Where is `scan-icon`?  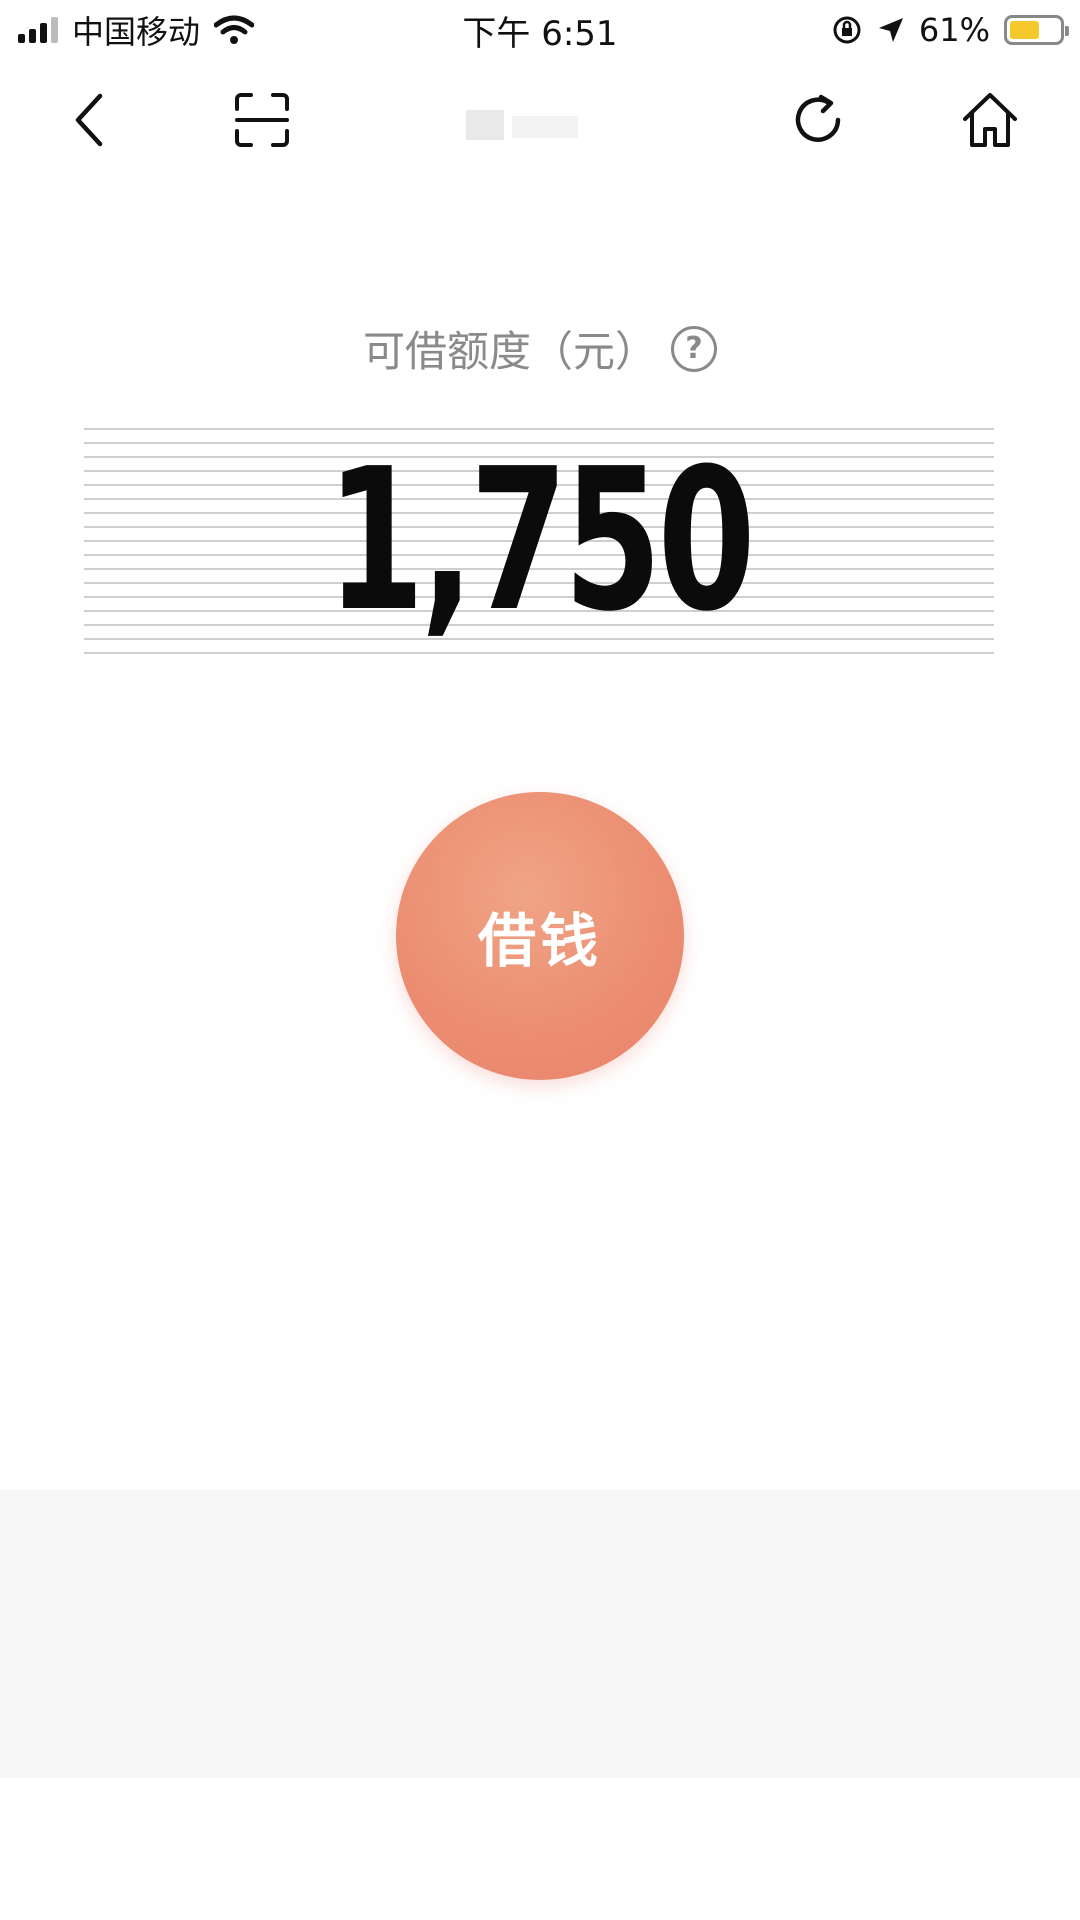
scan-icon is located at coordinates (262, 120).